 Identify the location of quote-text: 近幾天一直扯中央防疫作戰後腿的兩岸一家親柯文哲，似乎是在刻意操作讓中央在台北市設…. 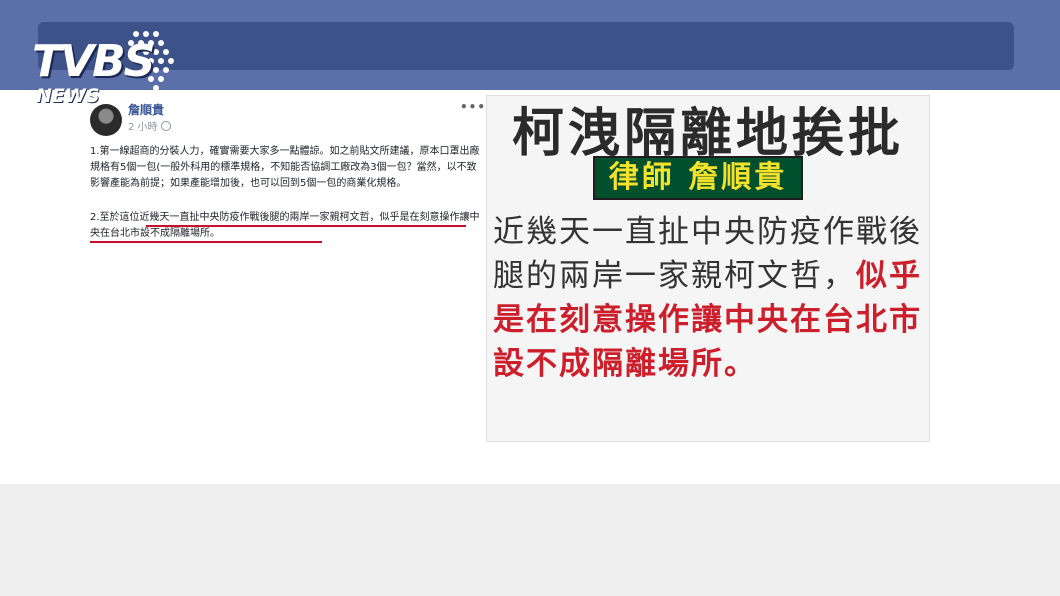
(711, 298).